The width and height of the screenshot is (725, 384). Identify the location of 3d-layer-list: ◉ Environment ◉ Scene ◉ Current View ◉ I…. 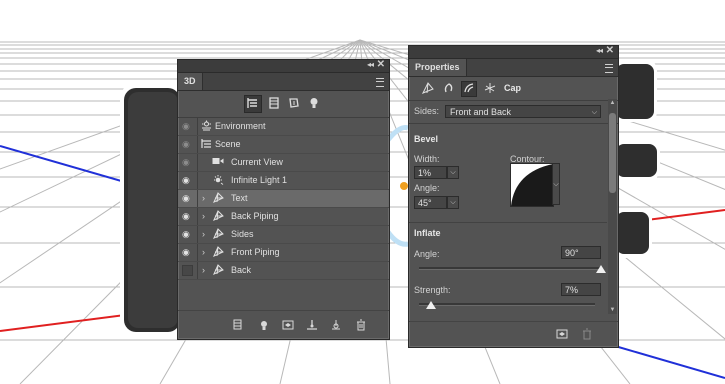
(283, 199).